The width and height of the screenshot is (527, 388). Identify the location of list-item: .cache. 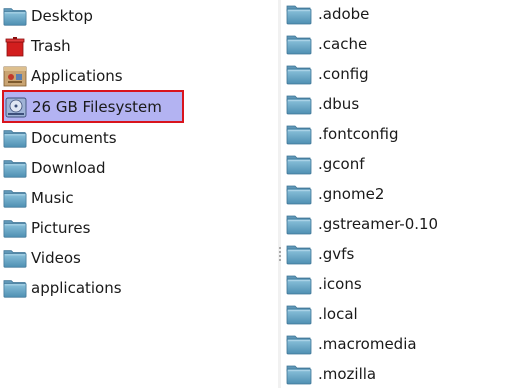
(405, 44).